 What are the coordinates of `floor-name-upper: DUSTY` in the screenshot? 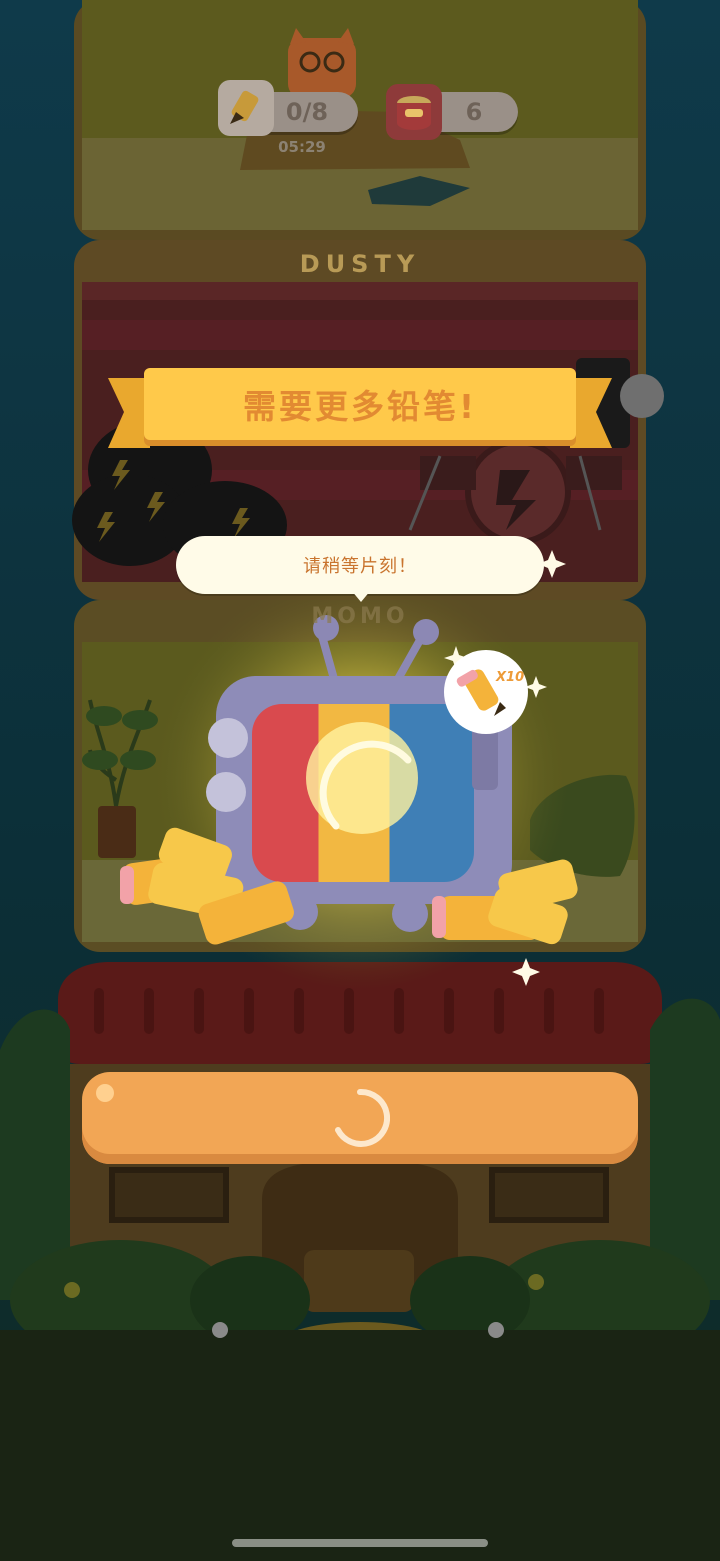 It's located at (360, 264).